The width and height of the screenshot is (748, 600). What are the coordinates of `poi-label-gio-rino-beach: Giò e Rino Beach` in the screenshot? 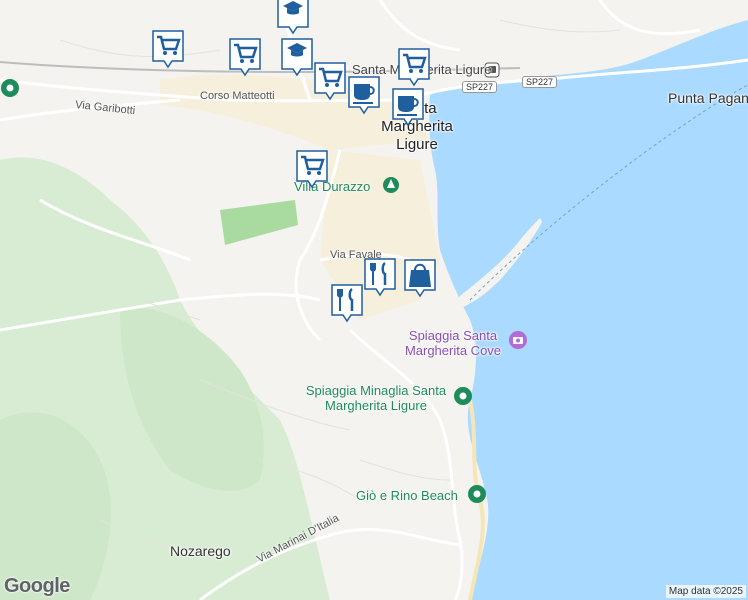 It's located at (407, 495).